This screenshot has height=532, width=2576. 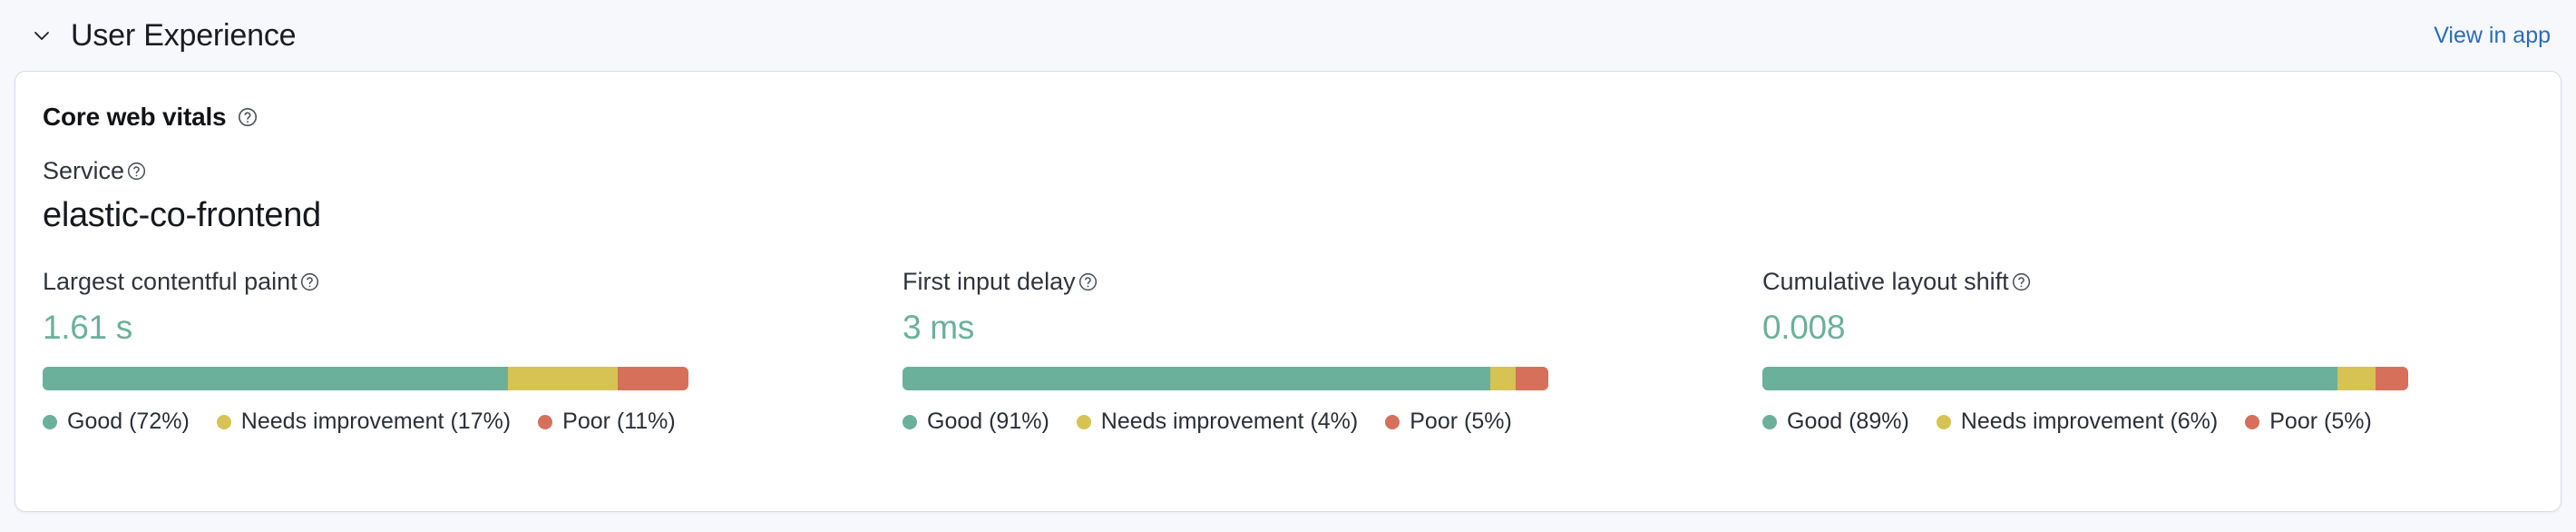 What do you see at coordinates (1288, 35) in the screenshot?
I see `section-header: User Experience View in app` at bounding box center [1288, 35].